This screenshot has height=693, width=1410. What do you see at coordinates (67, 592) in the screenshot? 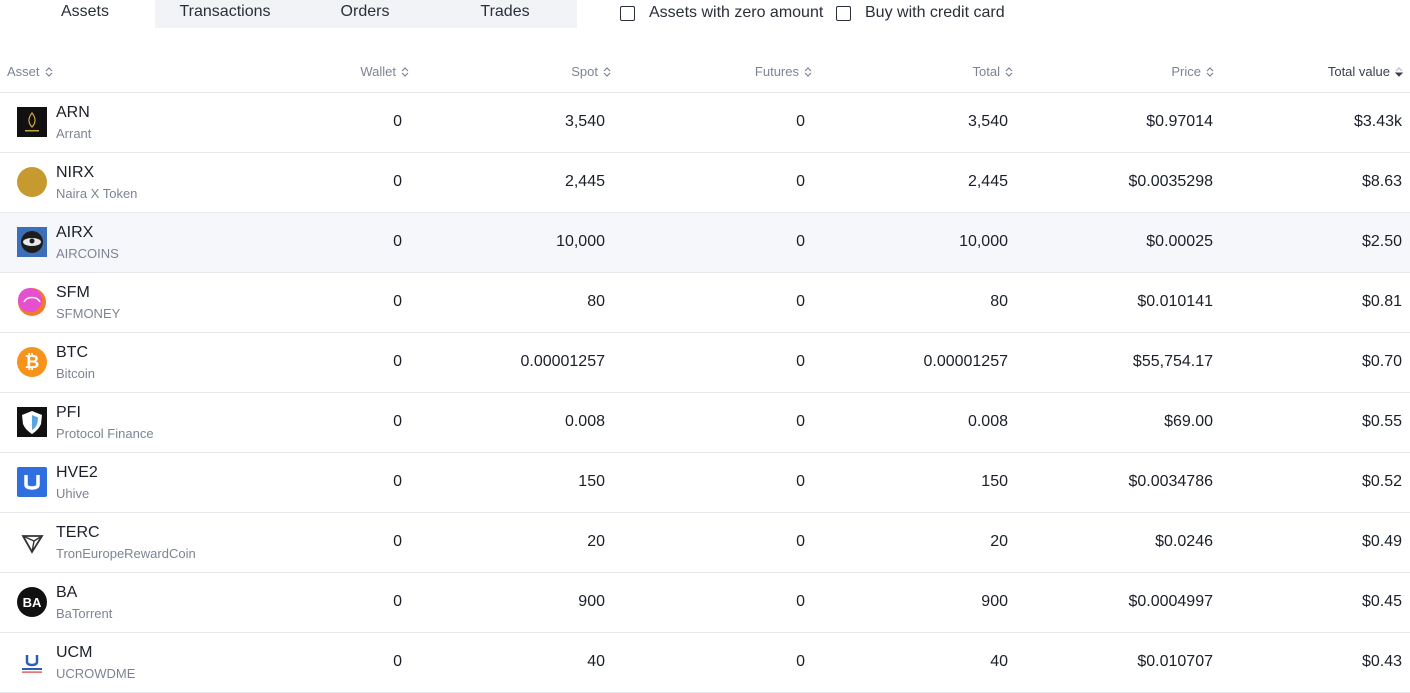
I see `asset-symbol: BA` at bounding box center [67, 592].